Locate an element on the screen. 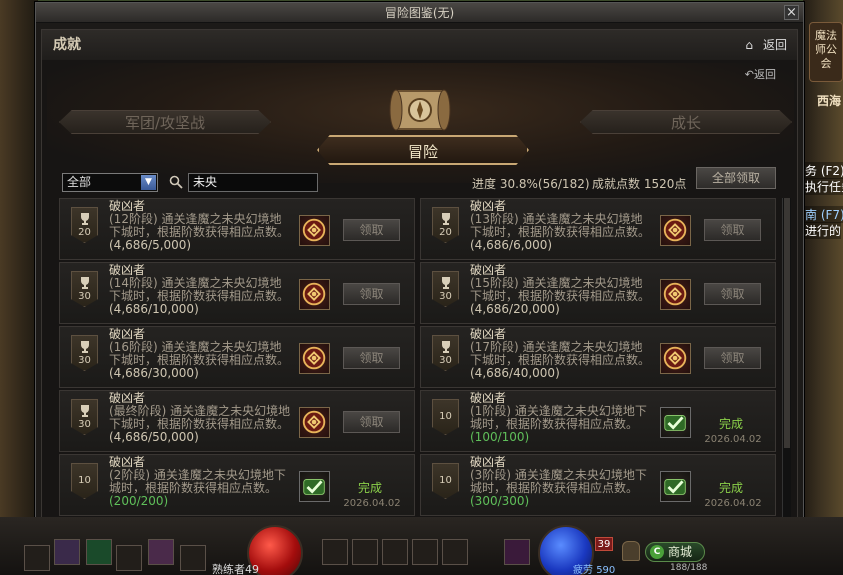 This screenshot has width=843, height=575. achievement-desc: (2阶段) 通关逢魔之未央幻境地下城时，根据阶数获得相应点数。 is located at coordinates (197, 481).